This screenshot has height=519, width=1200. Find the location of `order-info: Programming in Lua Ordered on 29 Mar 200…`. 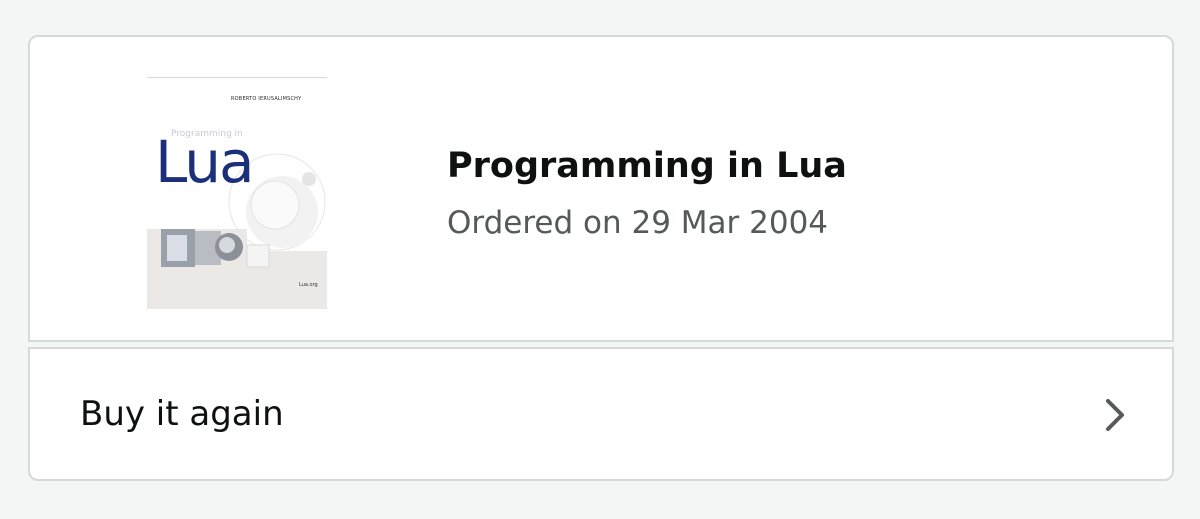

order-info: Programming in Lua Ordered on 29 Mar 200… is located at coordinates (647, 193).